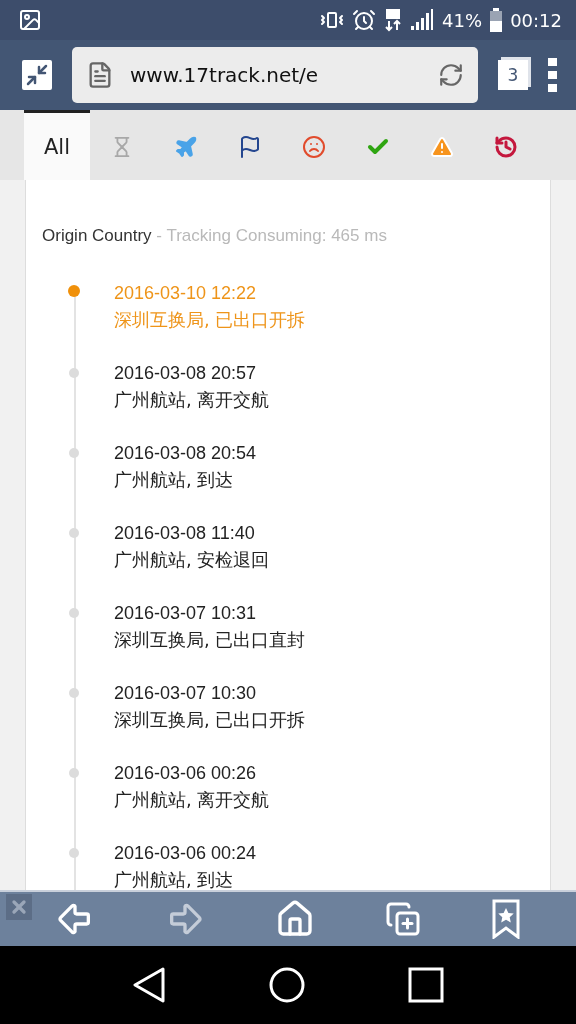  I want to click on event-time: 2016-03-07 10:31, so click(186, 613).